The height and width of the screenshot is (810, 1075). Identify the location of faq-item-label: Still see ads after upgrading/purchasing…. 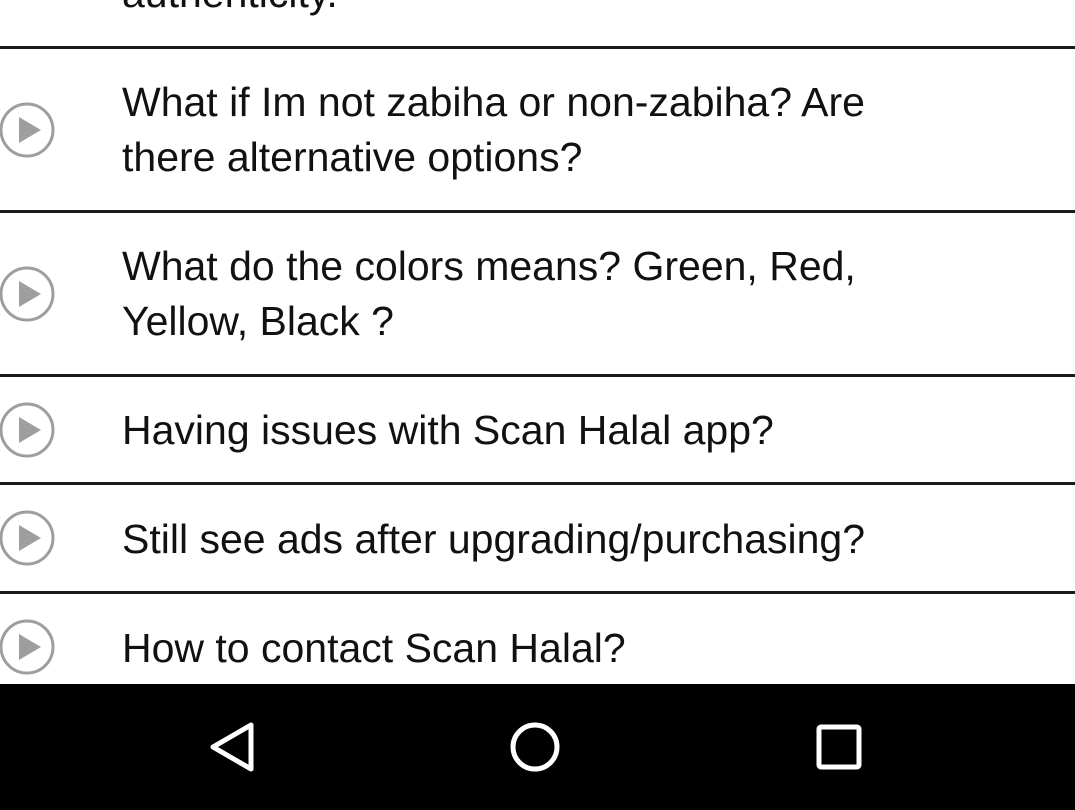
(494, 539).